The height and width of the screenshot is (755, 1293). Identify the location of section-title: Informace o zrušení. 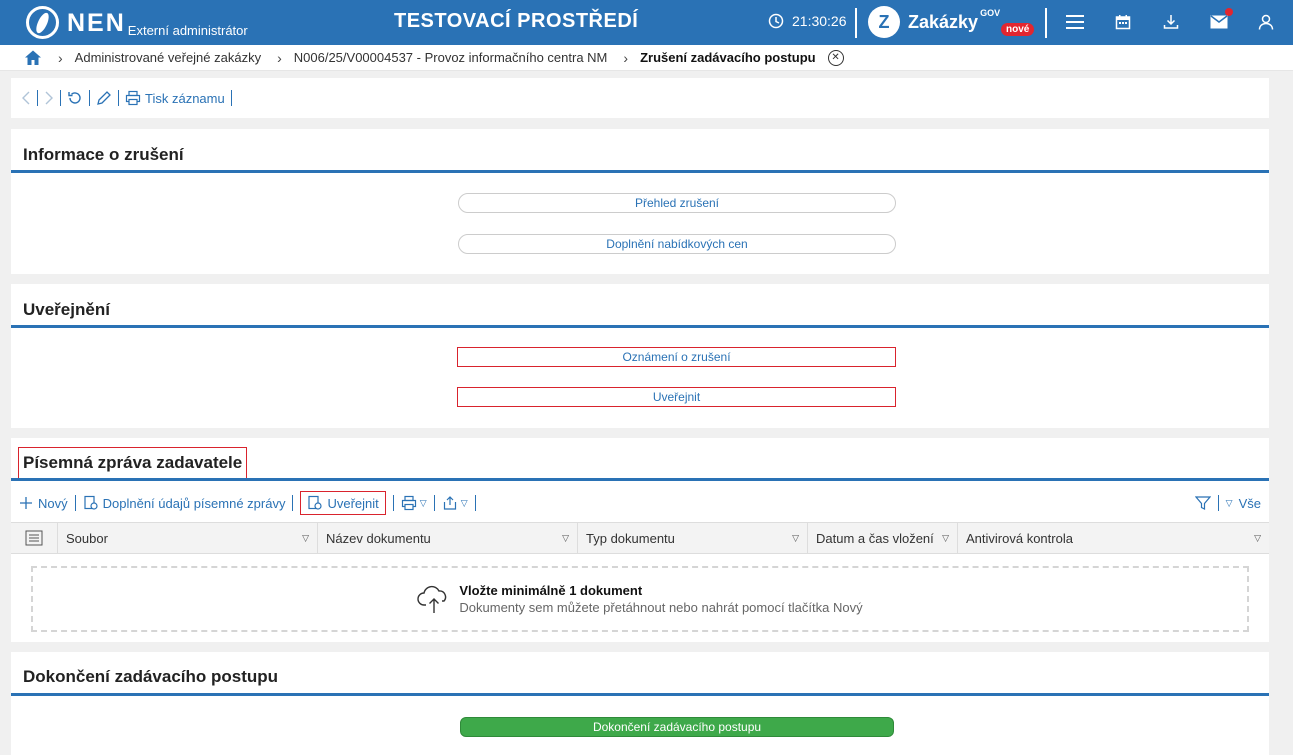
(103, 154).